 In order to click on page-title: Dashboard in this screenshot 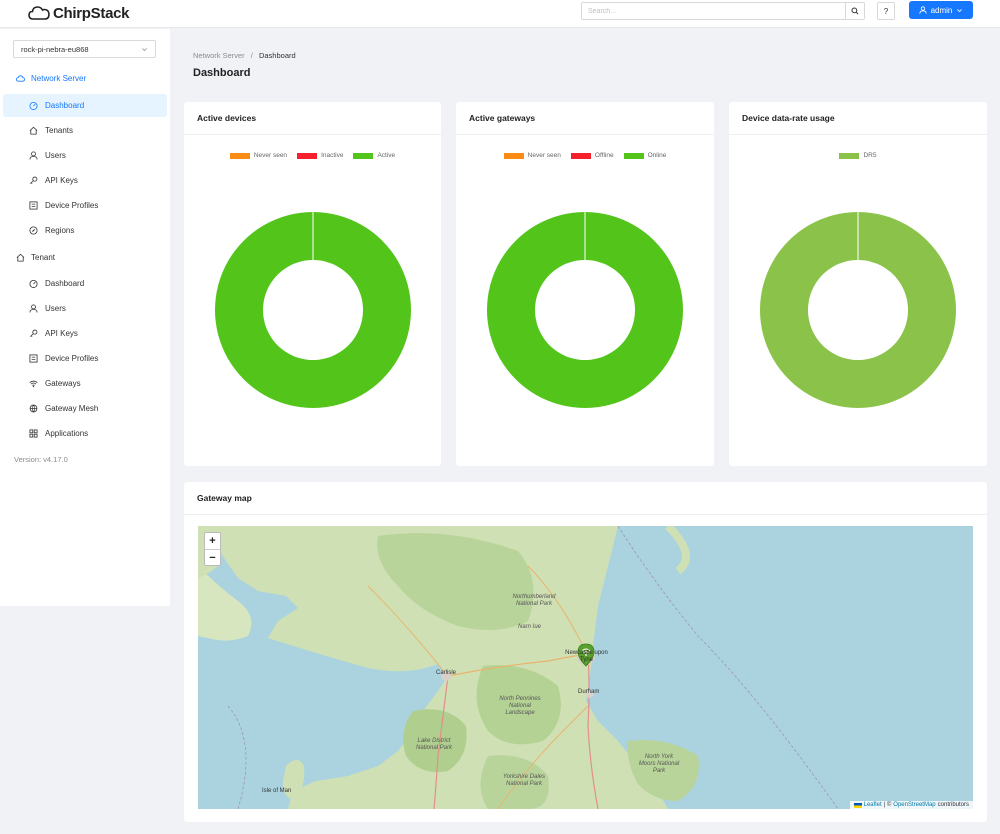, I will do `click(222, 73)`.